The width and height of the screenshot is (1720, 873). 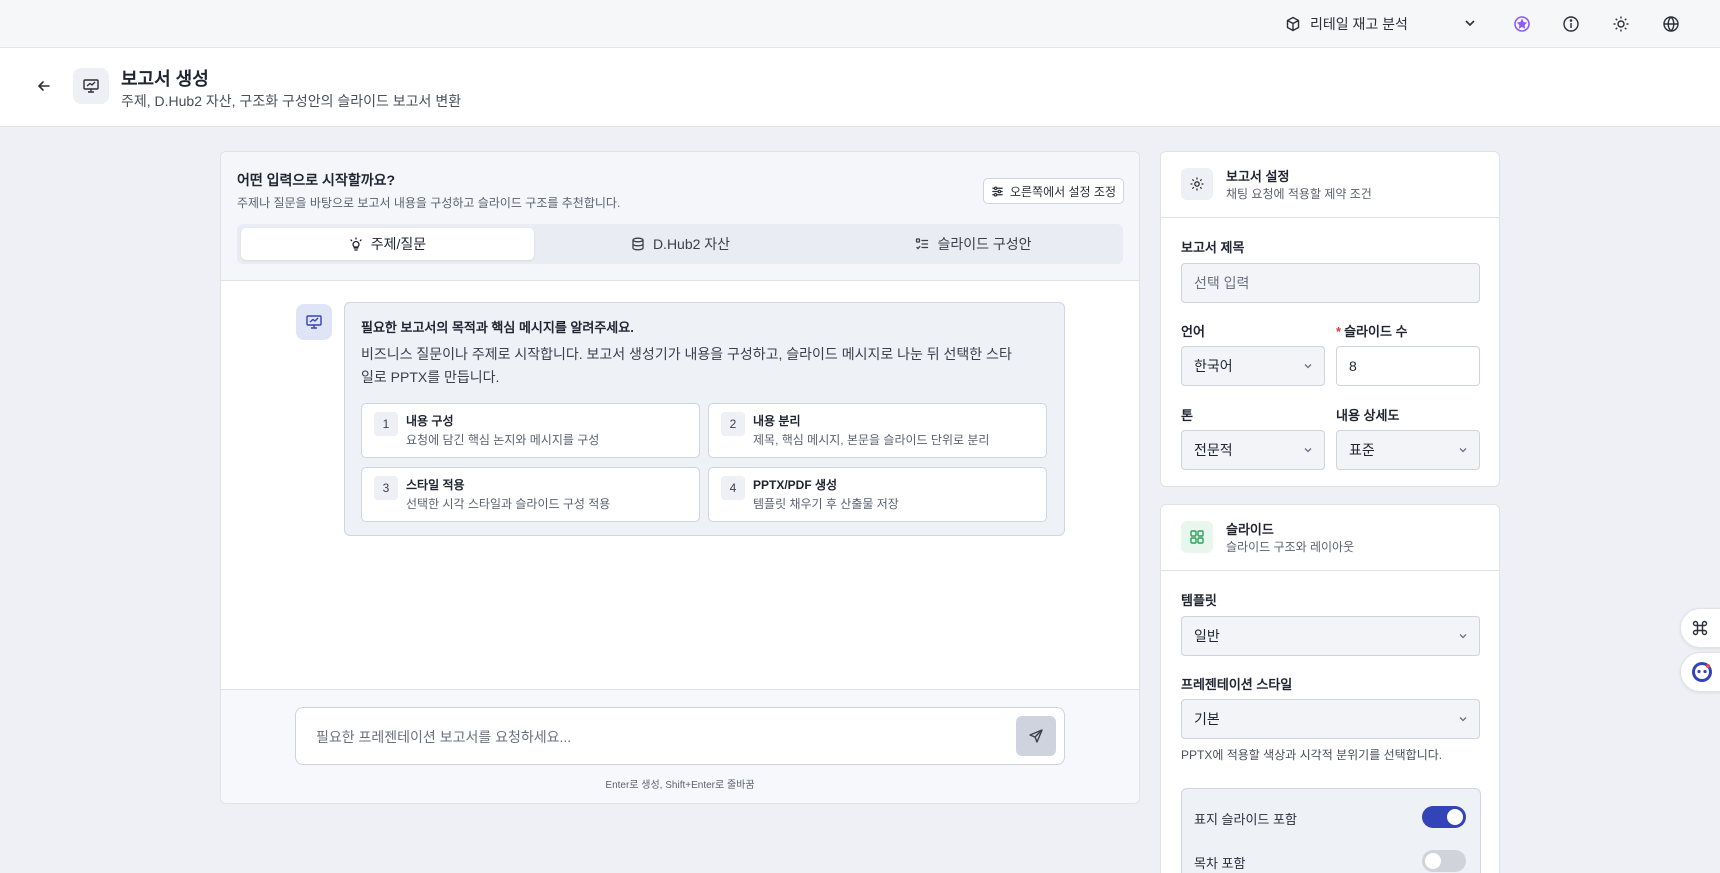 I want to click on toc-label: 목차 포함, so click(x=1220, y=863).